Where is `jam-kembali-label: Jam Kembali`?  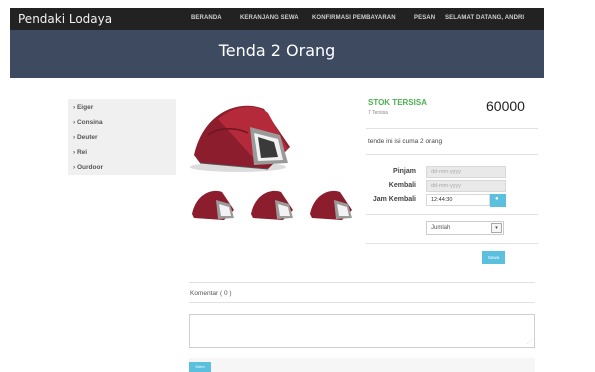
jam-kembali-label: Jam Kembali is located at coordinates (394, 199).